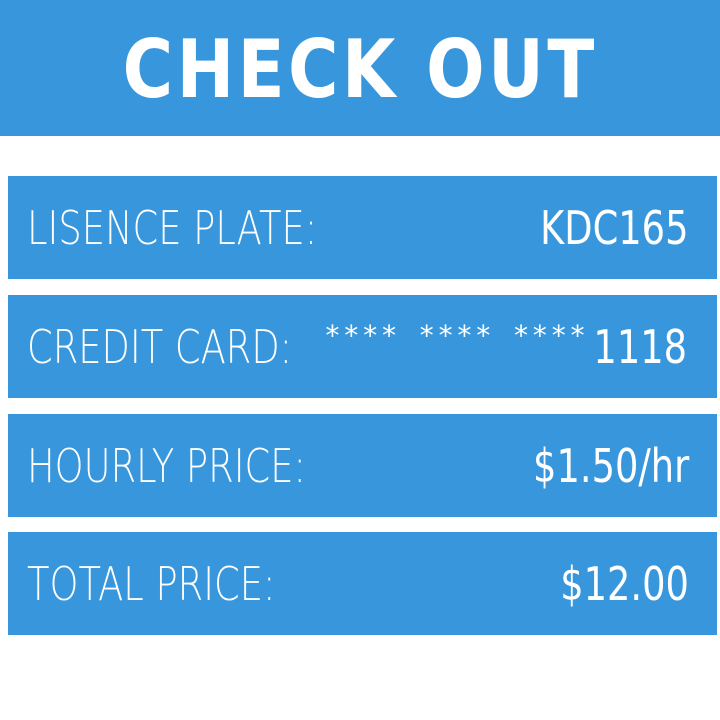 The image size is (720, 720). I want to click on license-plate-label: LISENCE PLATE:, so click(208, 228).